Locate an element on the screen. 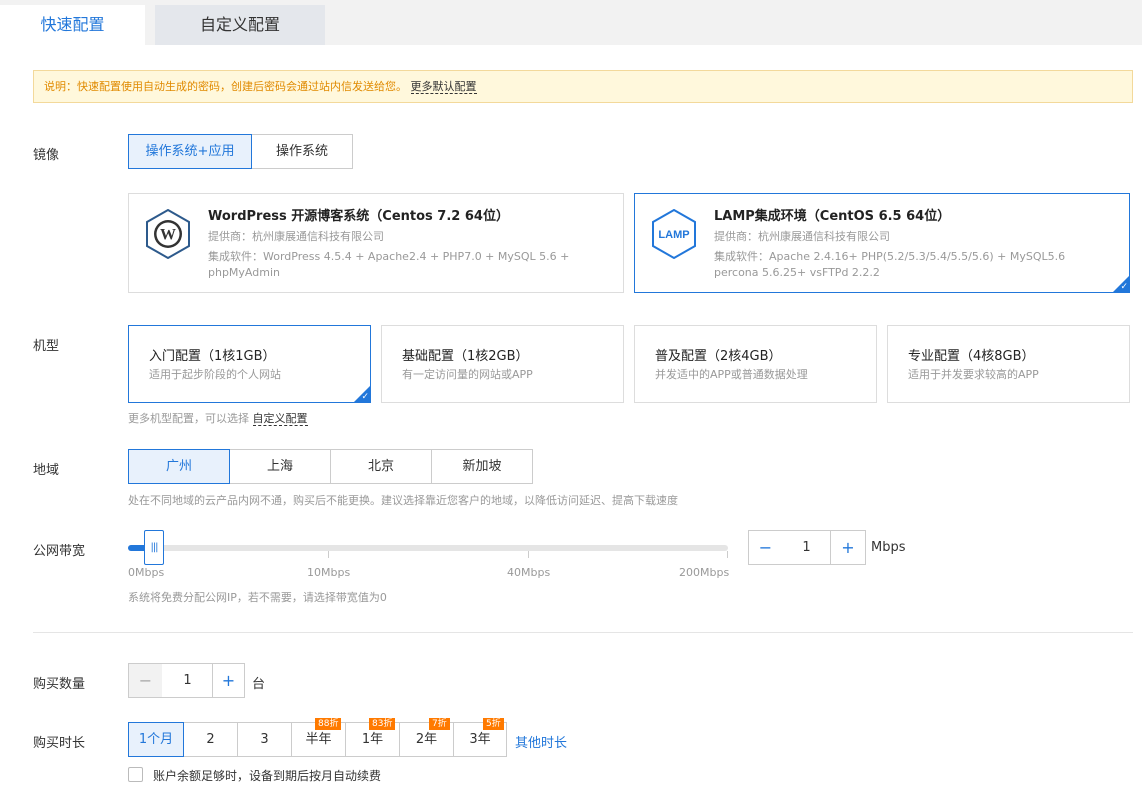 This screenshot has height=793, width=1142. bandwidth-label: 公网带宽 is located at coordinates (59, 551).